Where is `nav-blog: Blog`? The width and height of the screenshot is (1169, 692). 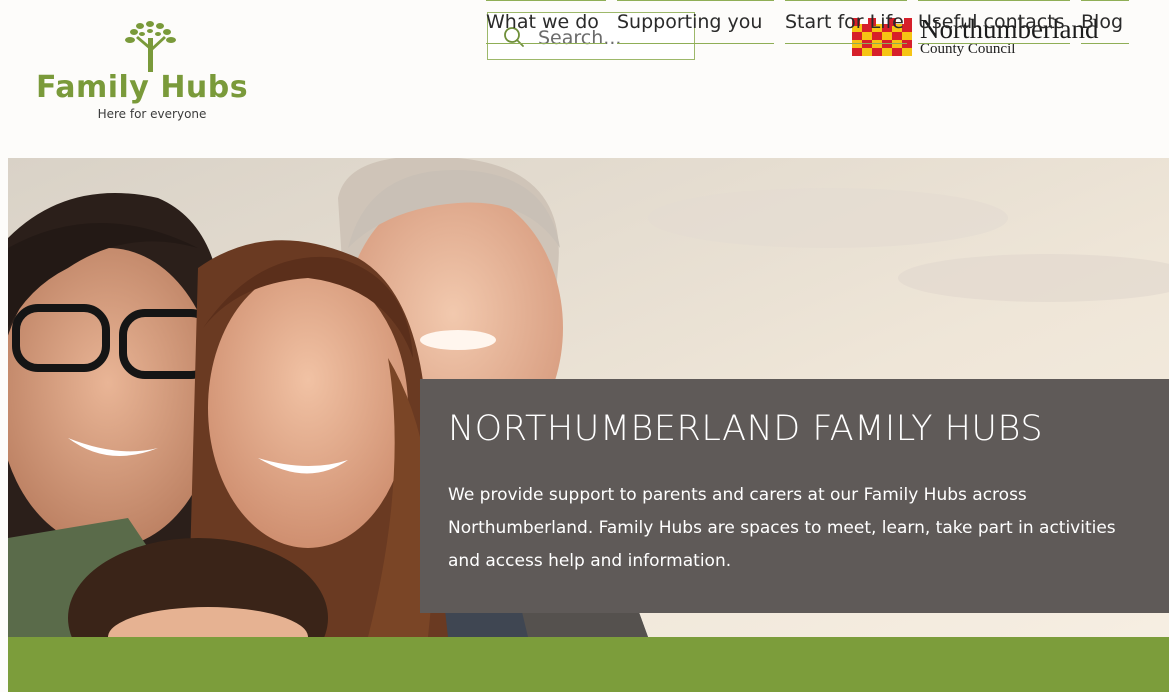
nav-blog: Blog is located at coordinates (1105, 22).